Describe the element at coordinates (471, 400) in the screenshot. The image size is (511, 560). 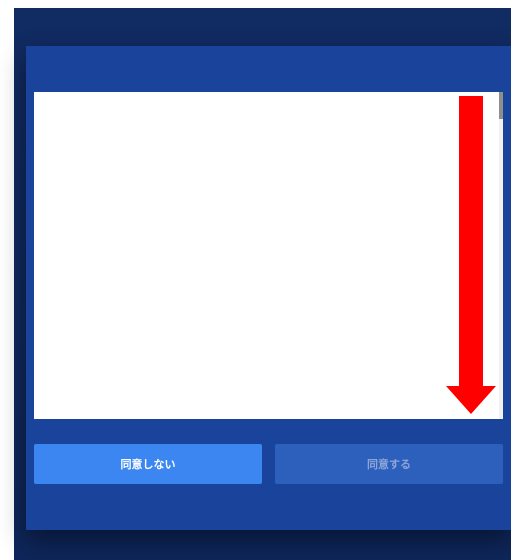
I see `arrow-head` at that location.